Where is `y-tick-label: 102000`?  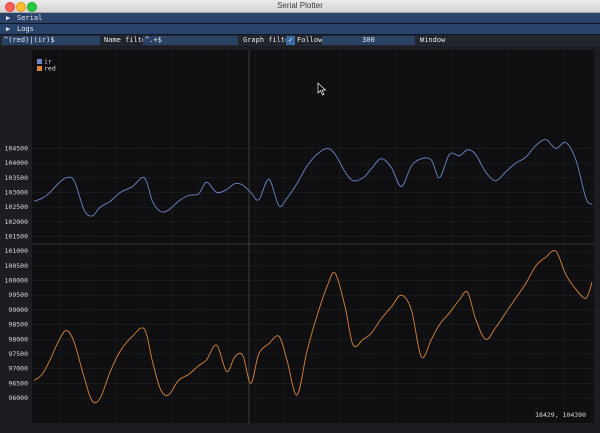 y-tick-label: 102000 is located at coordinates (17, 222).